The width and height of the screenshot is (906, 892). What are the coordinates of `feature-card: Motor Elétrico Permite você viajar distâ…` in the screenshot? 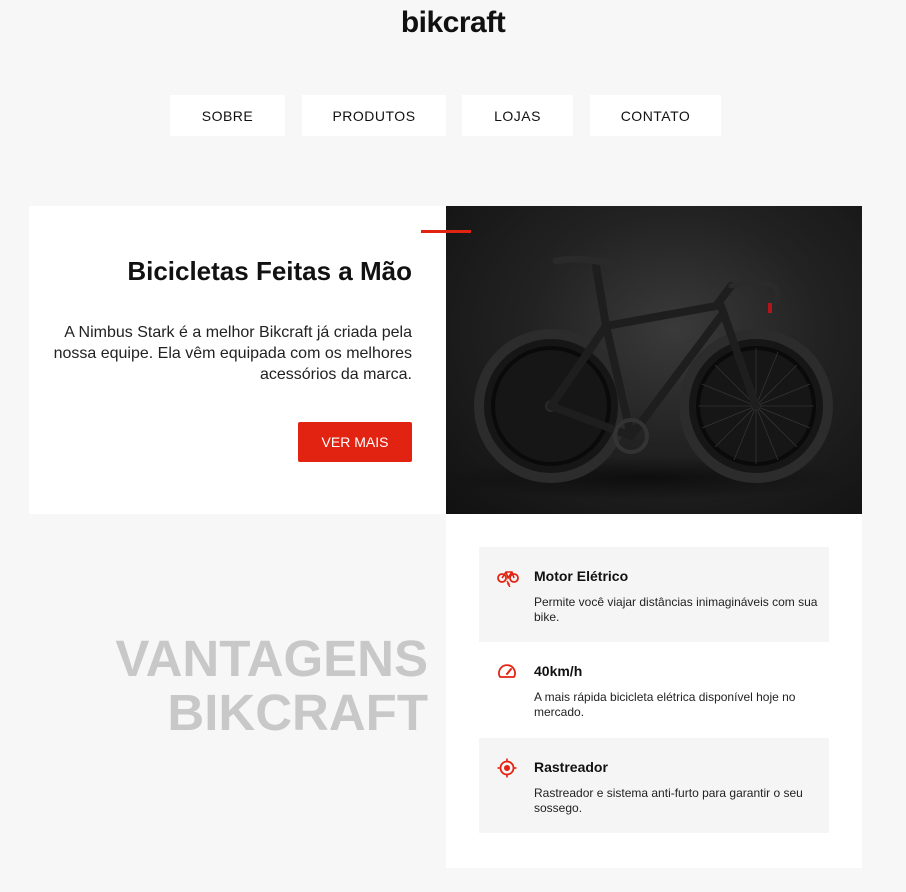 It's located at (654, 594).